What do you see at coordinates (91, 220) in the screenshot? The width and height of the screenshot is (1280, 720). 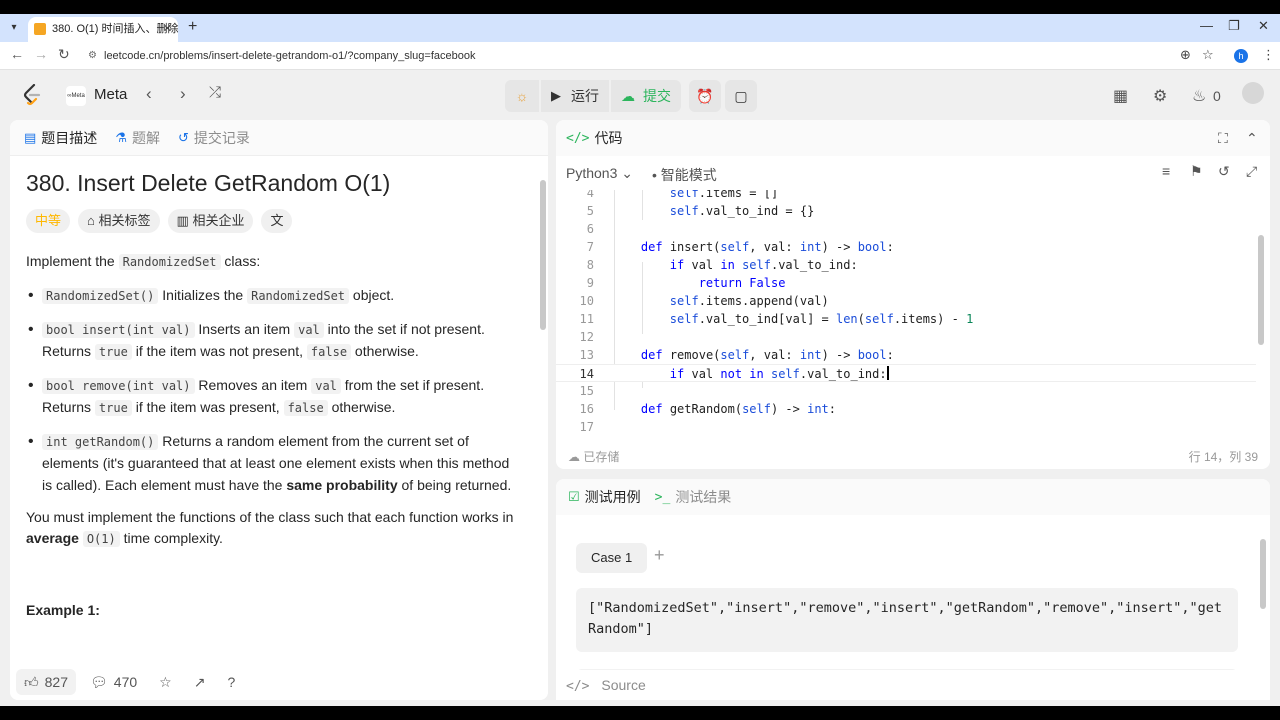 I see `tag-icon: ⌂` at bounding box center [91, 220].